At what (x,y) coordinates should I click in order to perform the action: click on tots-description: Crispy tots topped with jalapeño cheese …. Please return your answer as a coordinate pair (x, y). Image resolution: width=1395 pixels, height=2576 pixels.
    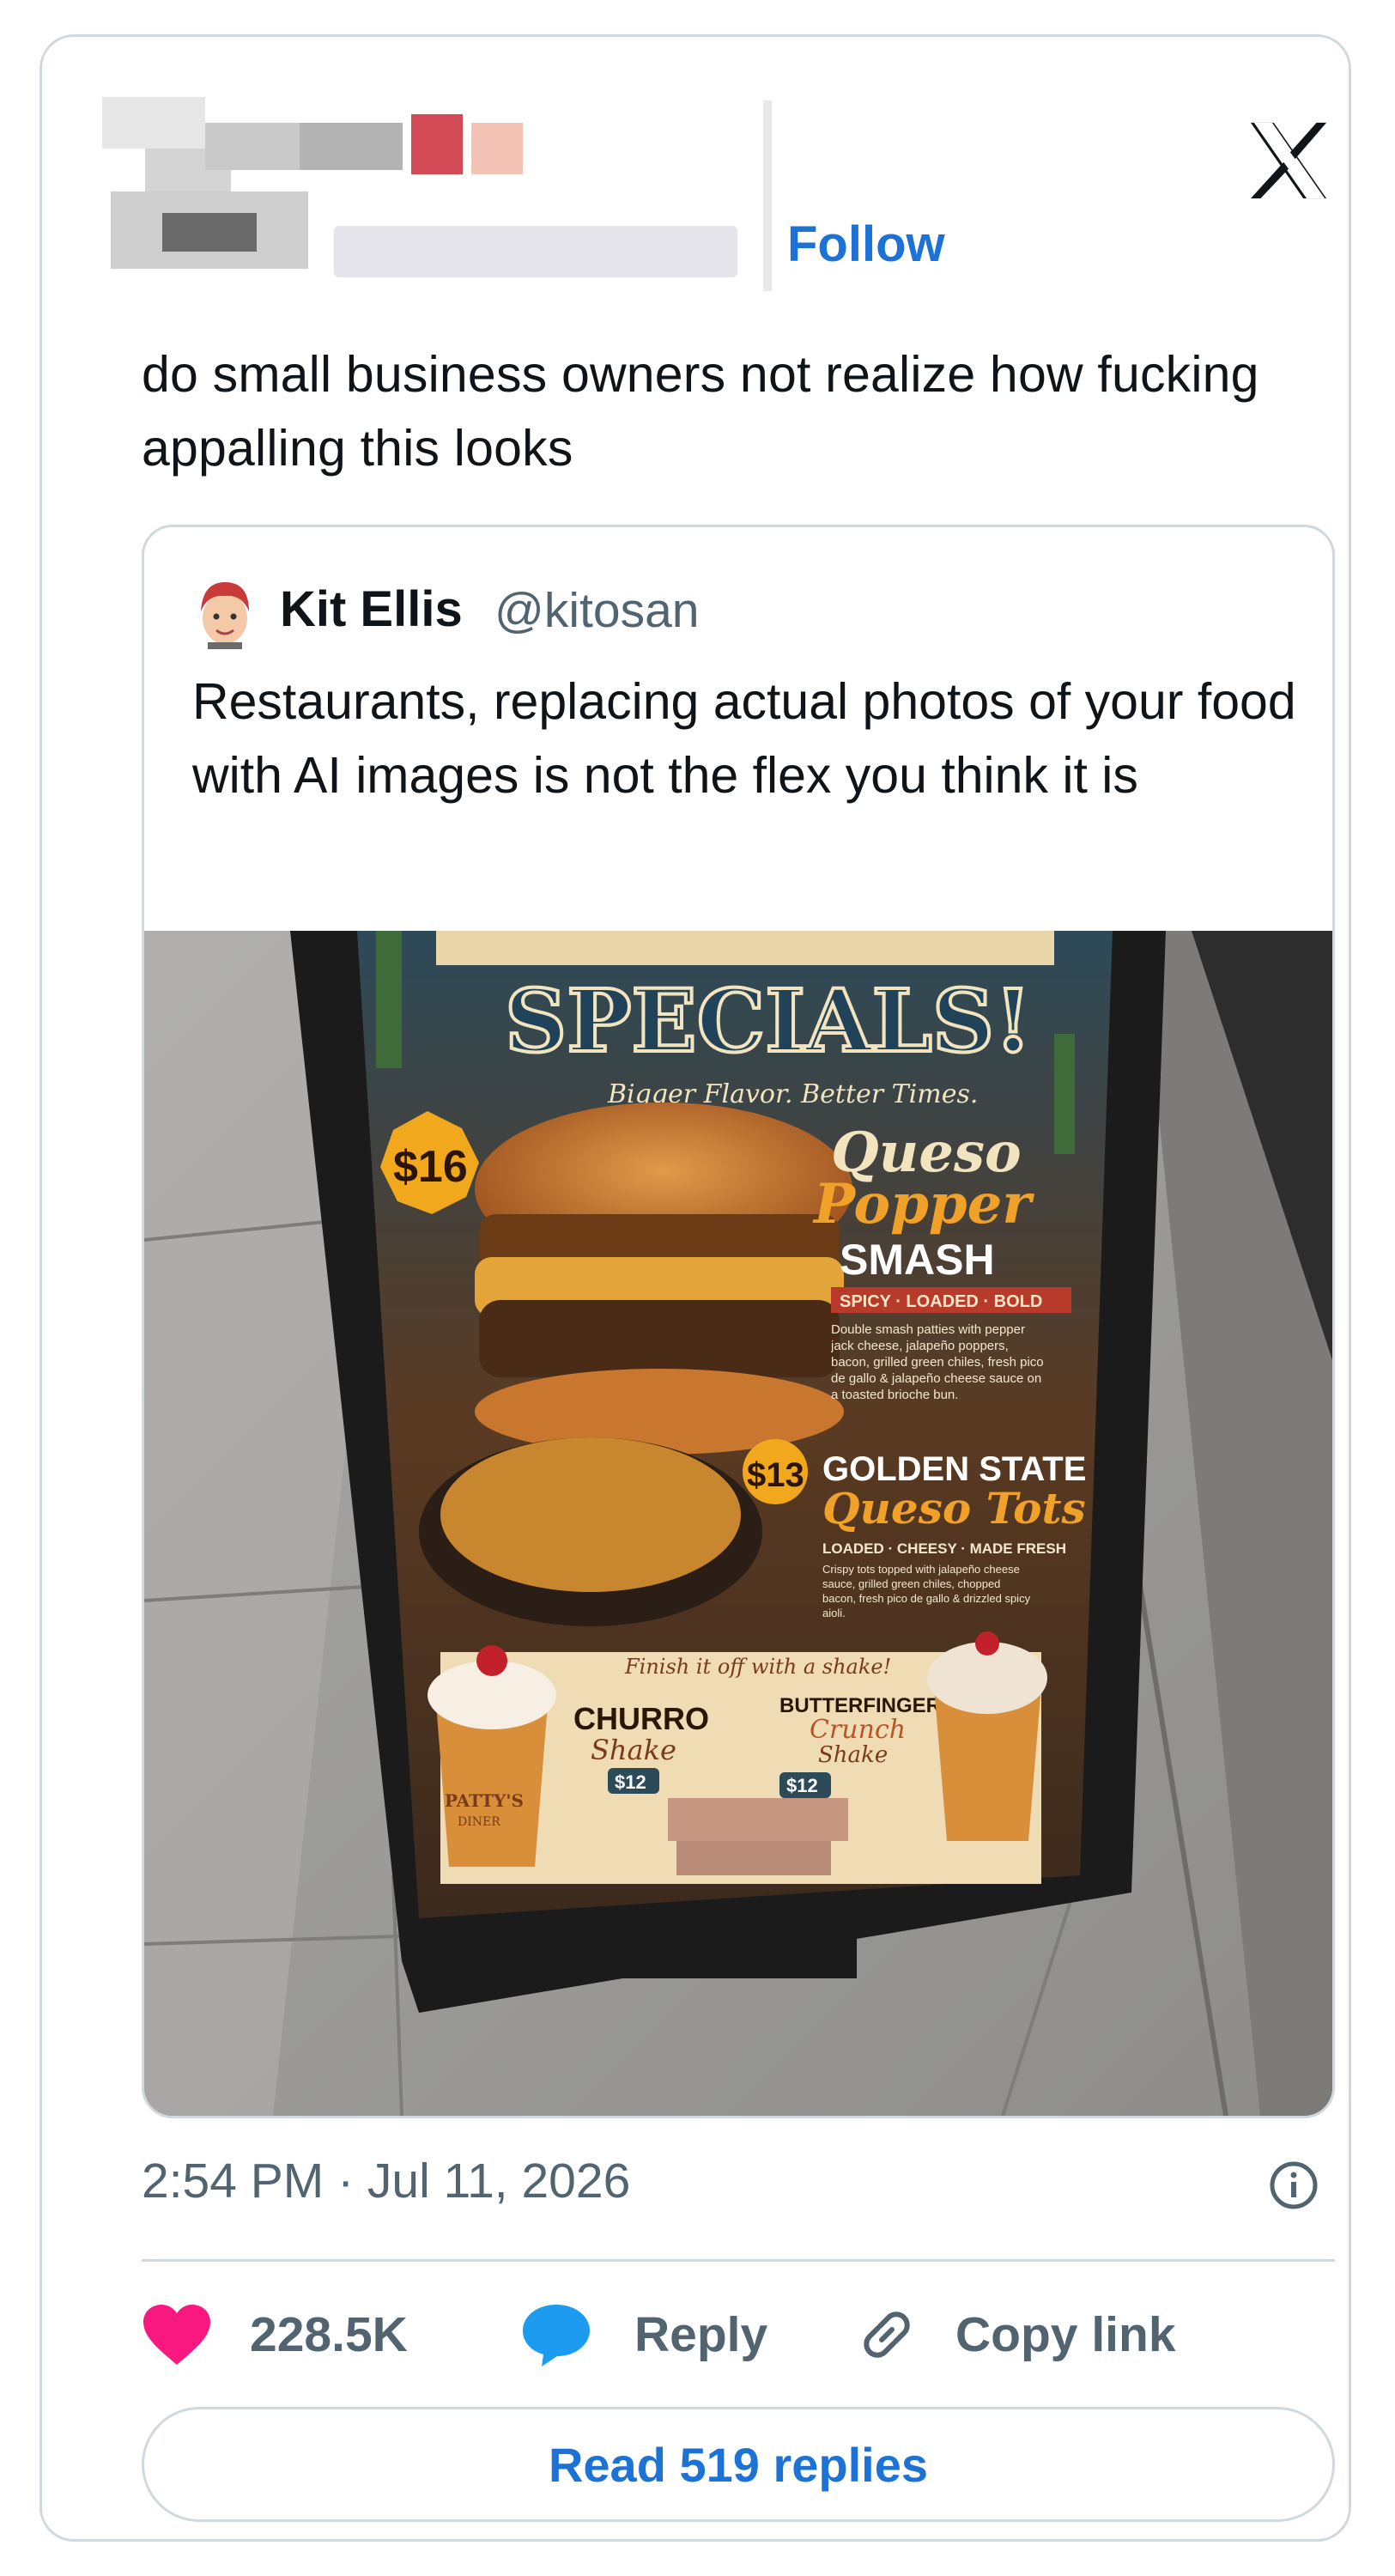
    Looking at the image, I should click on (927, 1591).